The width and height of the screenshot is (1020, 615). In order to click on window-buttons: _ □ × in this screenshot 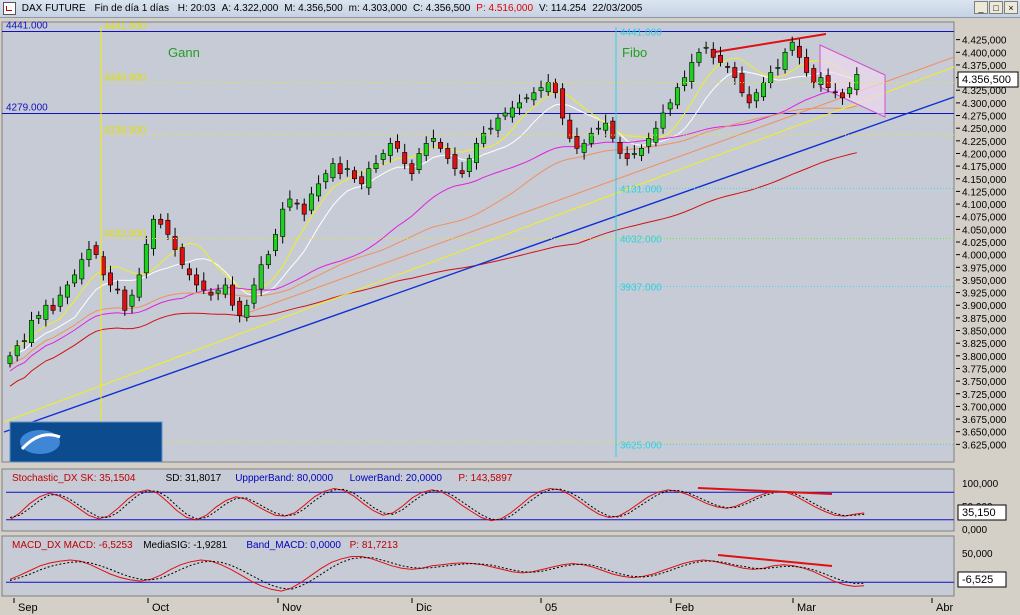, I will do `click(996, 7)`.